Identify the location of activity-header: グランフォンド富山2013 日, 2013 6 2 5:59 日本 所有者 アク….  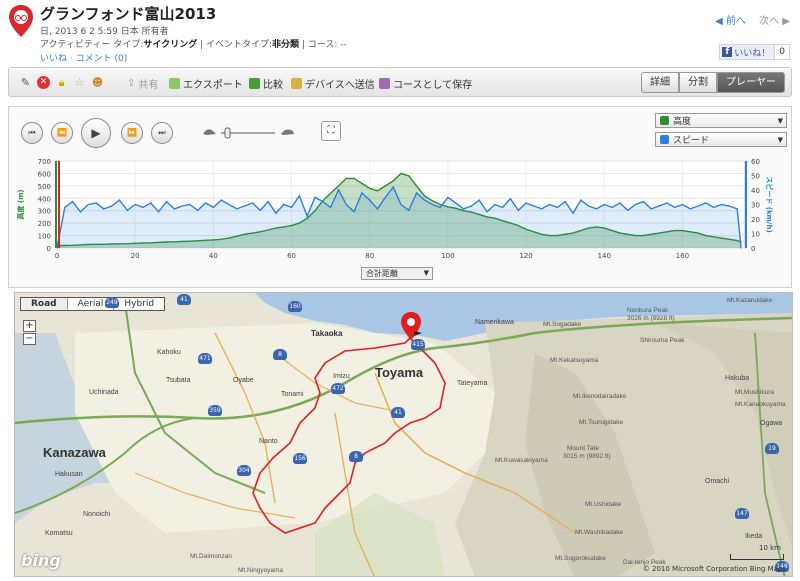
(400, 33).